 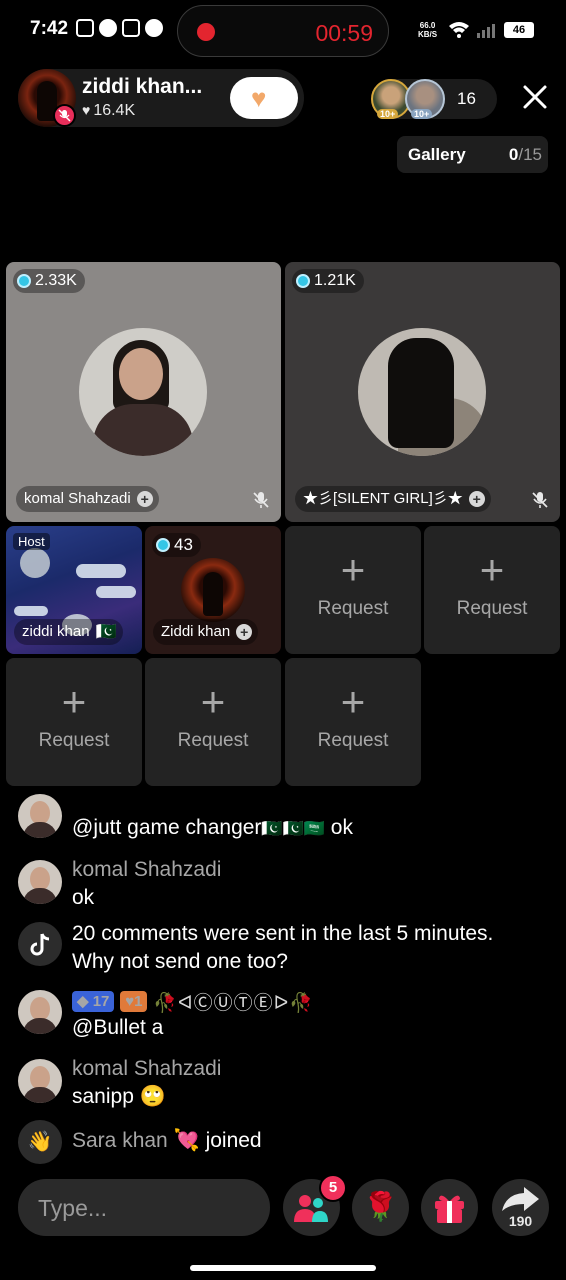 What do you see at coordinates (74, 590) in the screenshot?
I see `host-tile: Host ziddi khan 🇵🇰` at bounding box center [74, 590].